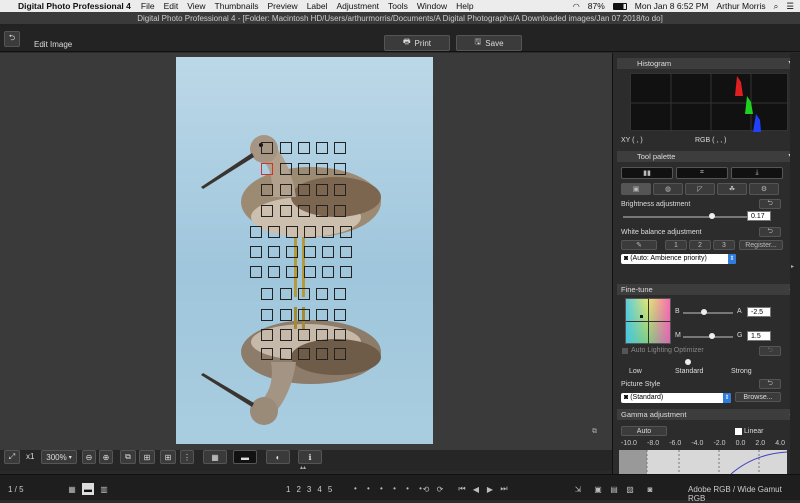  What do you see at coordinates (30, 456) in the screenshot?
I see `zoom-x1-button: x1` at bounding box center [30, 456].